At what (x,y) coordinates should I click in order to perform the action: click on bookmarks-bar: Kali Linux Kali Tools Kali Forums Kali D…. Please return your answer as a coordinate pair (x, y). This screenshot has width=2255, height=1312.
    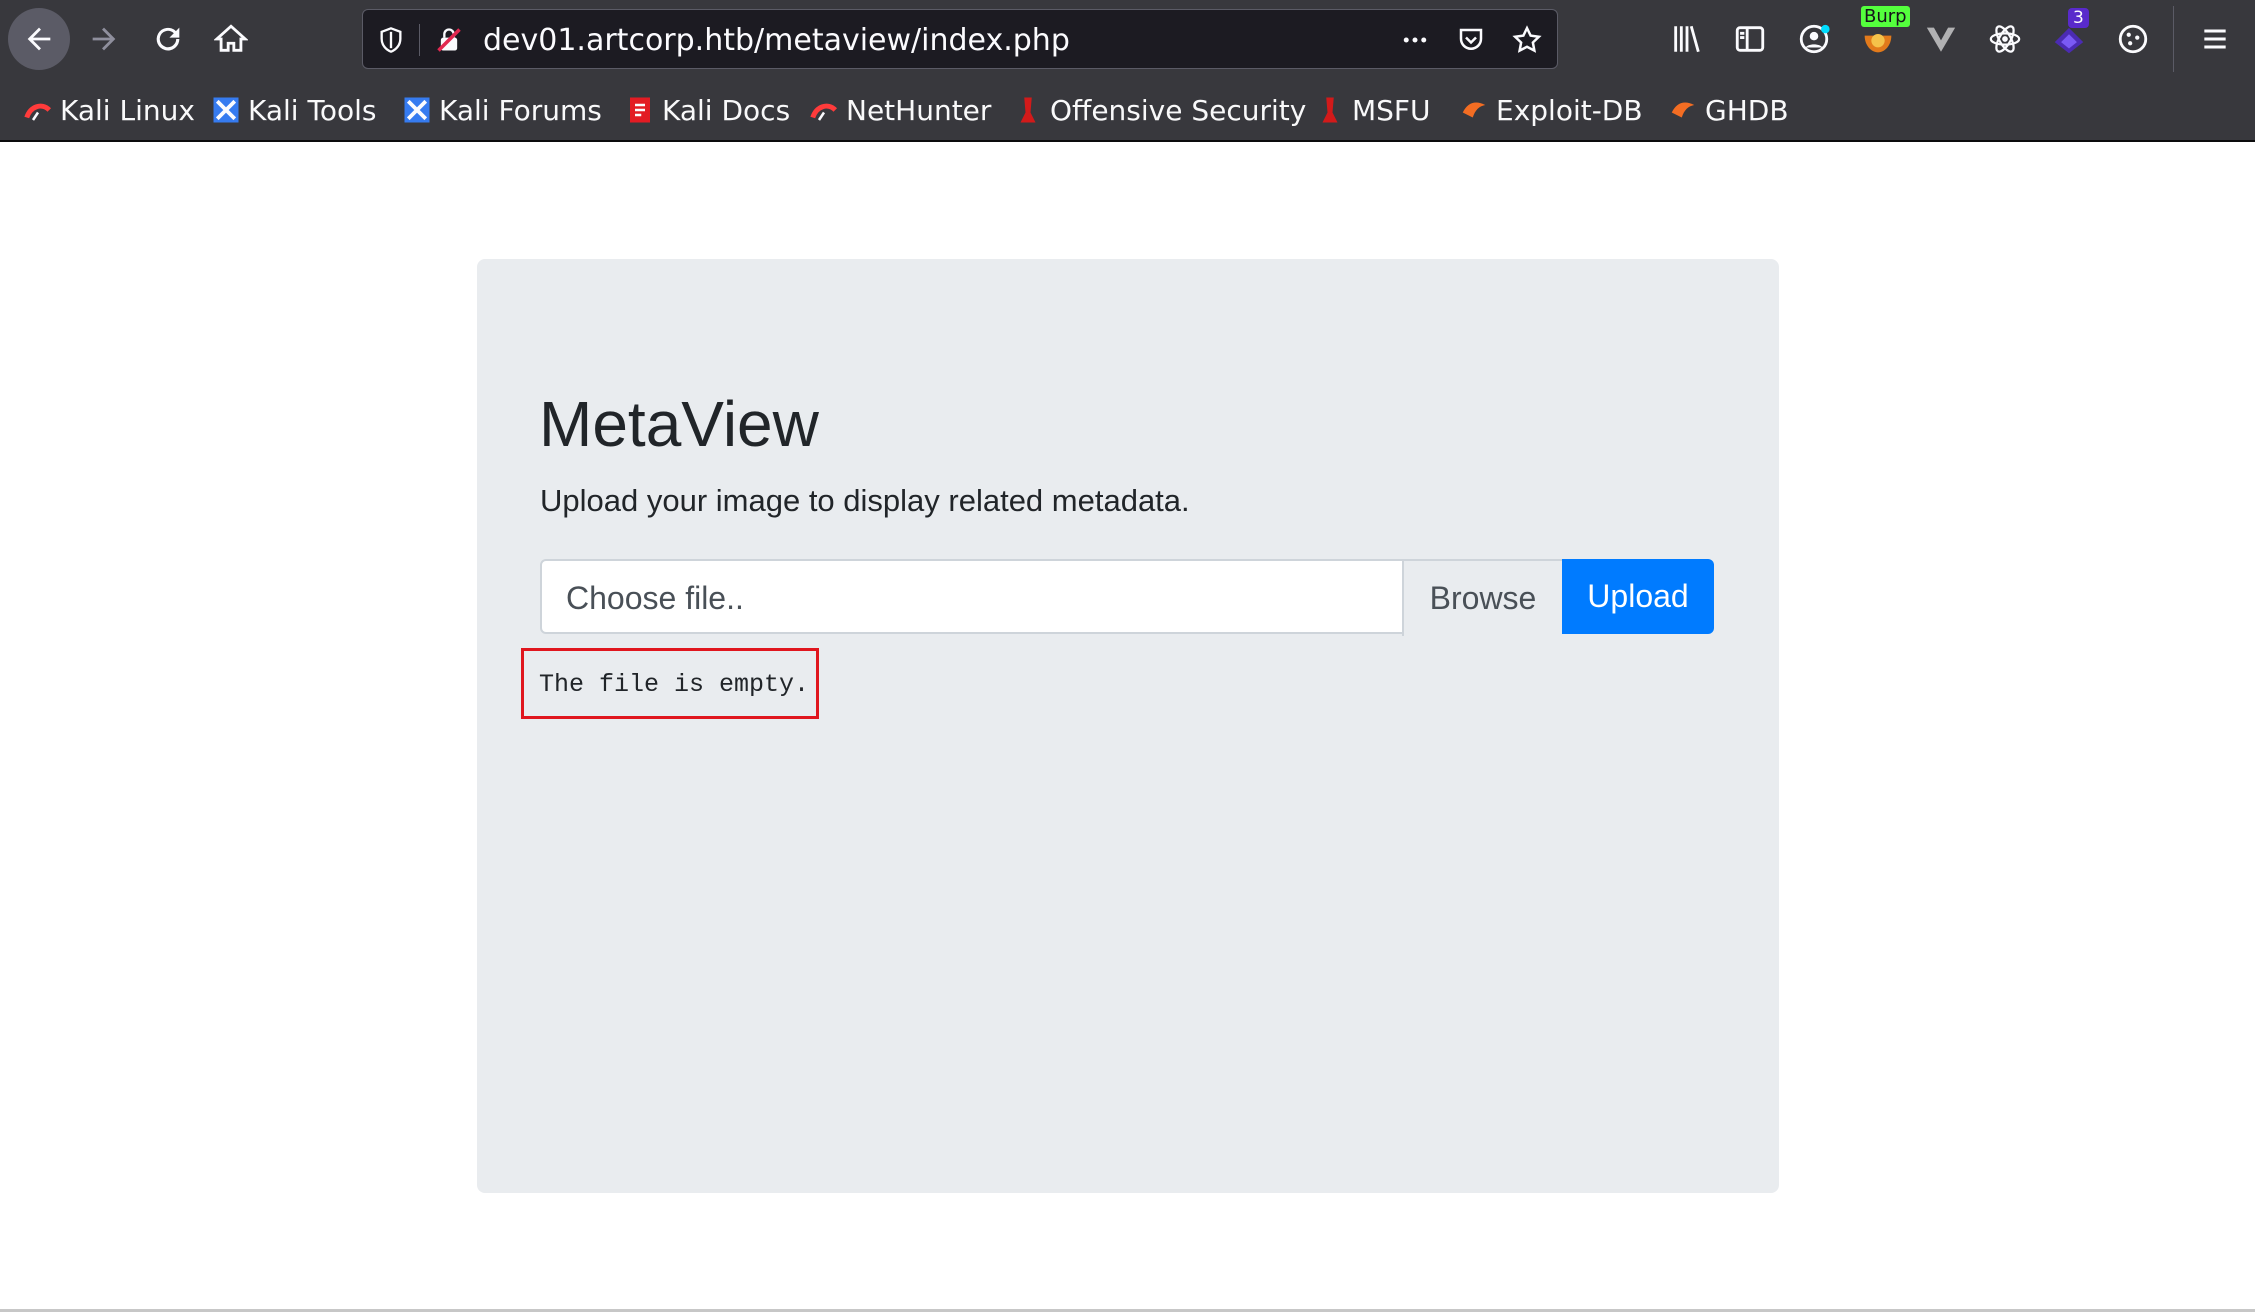
    Looking at the image, I should click on (1127, 110).